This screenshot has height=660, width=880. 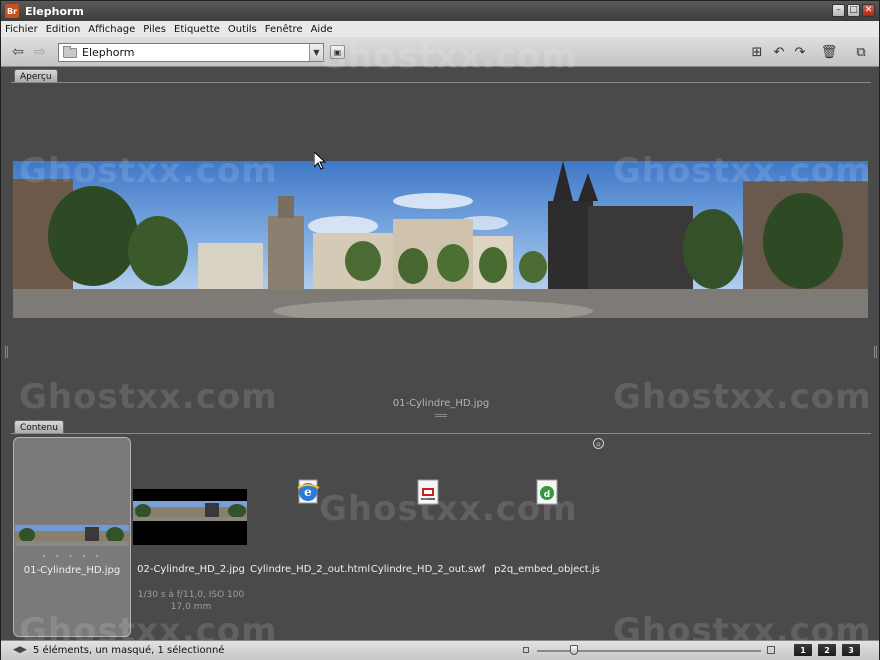 I want to click on menu-fenetre: Fenêtre, so click(x=284, y=29).